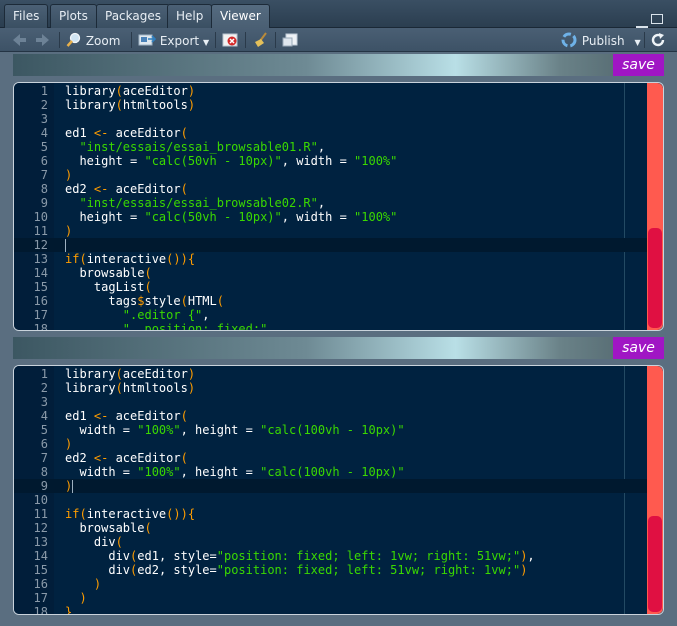 The width and height of the screenshot is (677, 626). I want to click on editor-1-header: save, so click(338, 65).